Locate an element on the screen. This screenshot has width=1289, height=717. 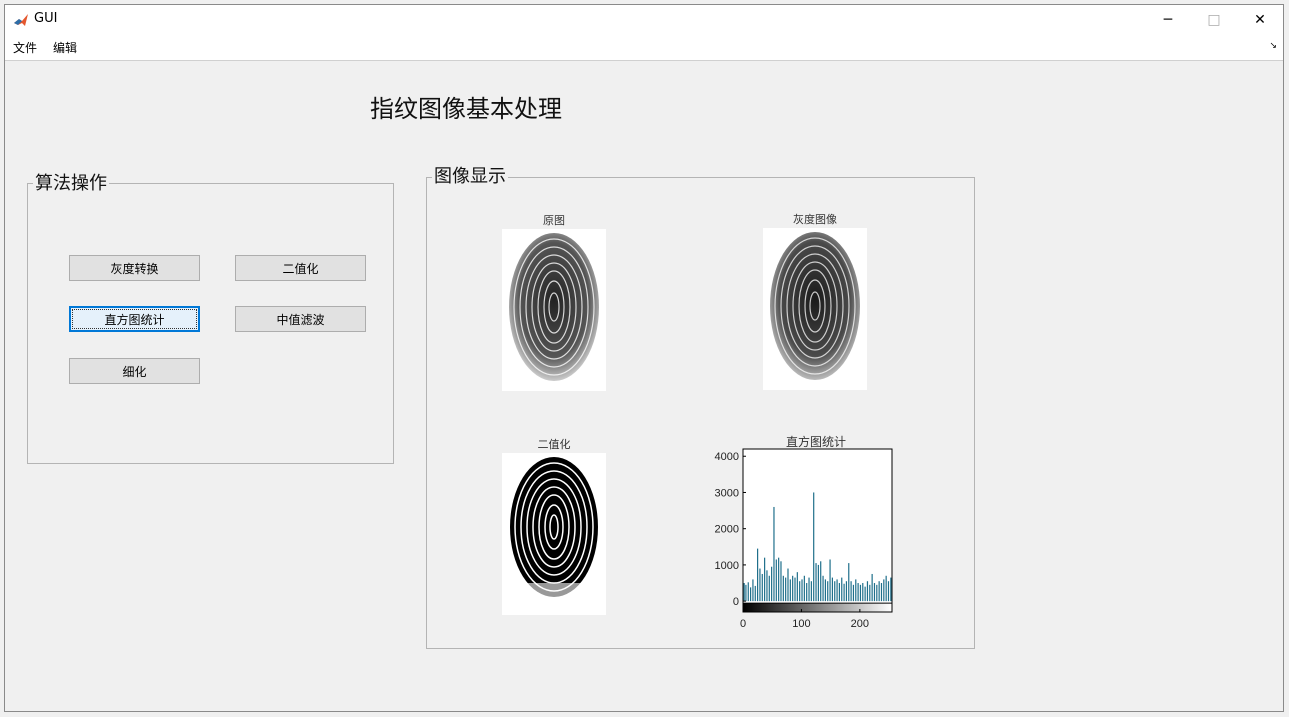
x-tick-label: 100 is located at coordinates (801, 624).